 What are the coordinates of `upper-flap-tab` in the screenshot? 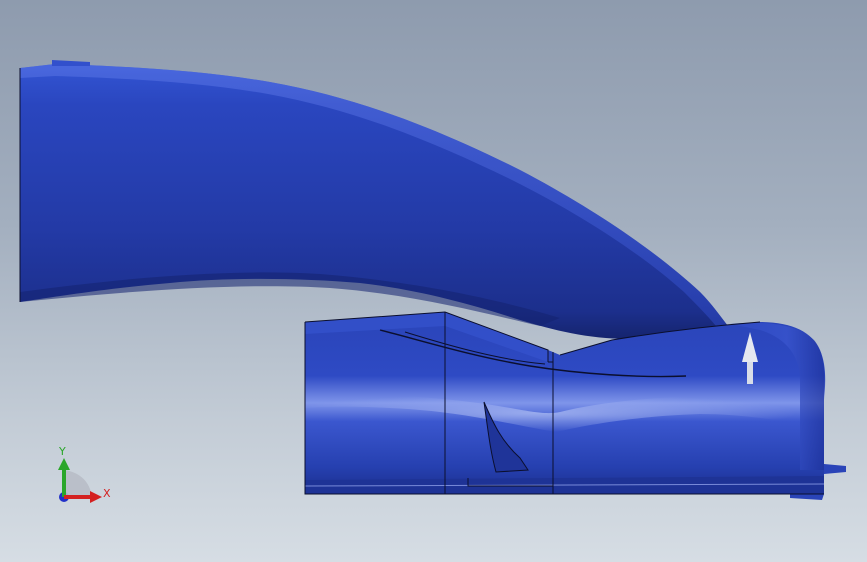 It's located at (71, 63).